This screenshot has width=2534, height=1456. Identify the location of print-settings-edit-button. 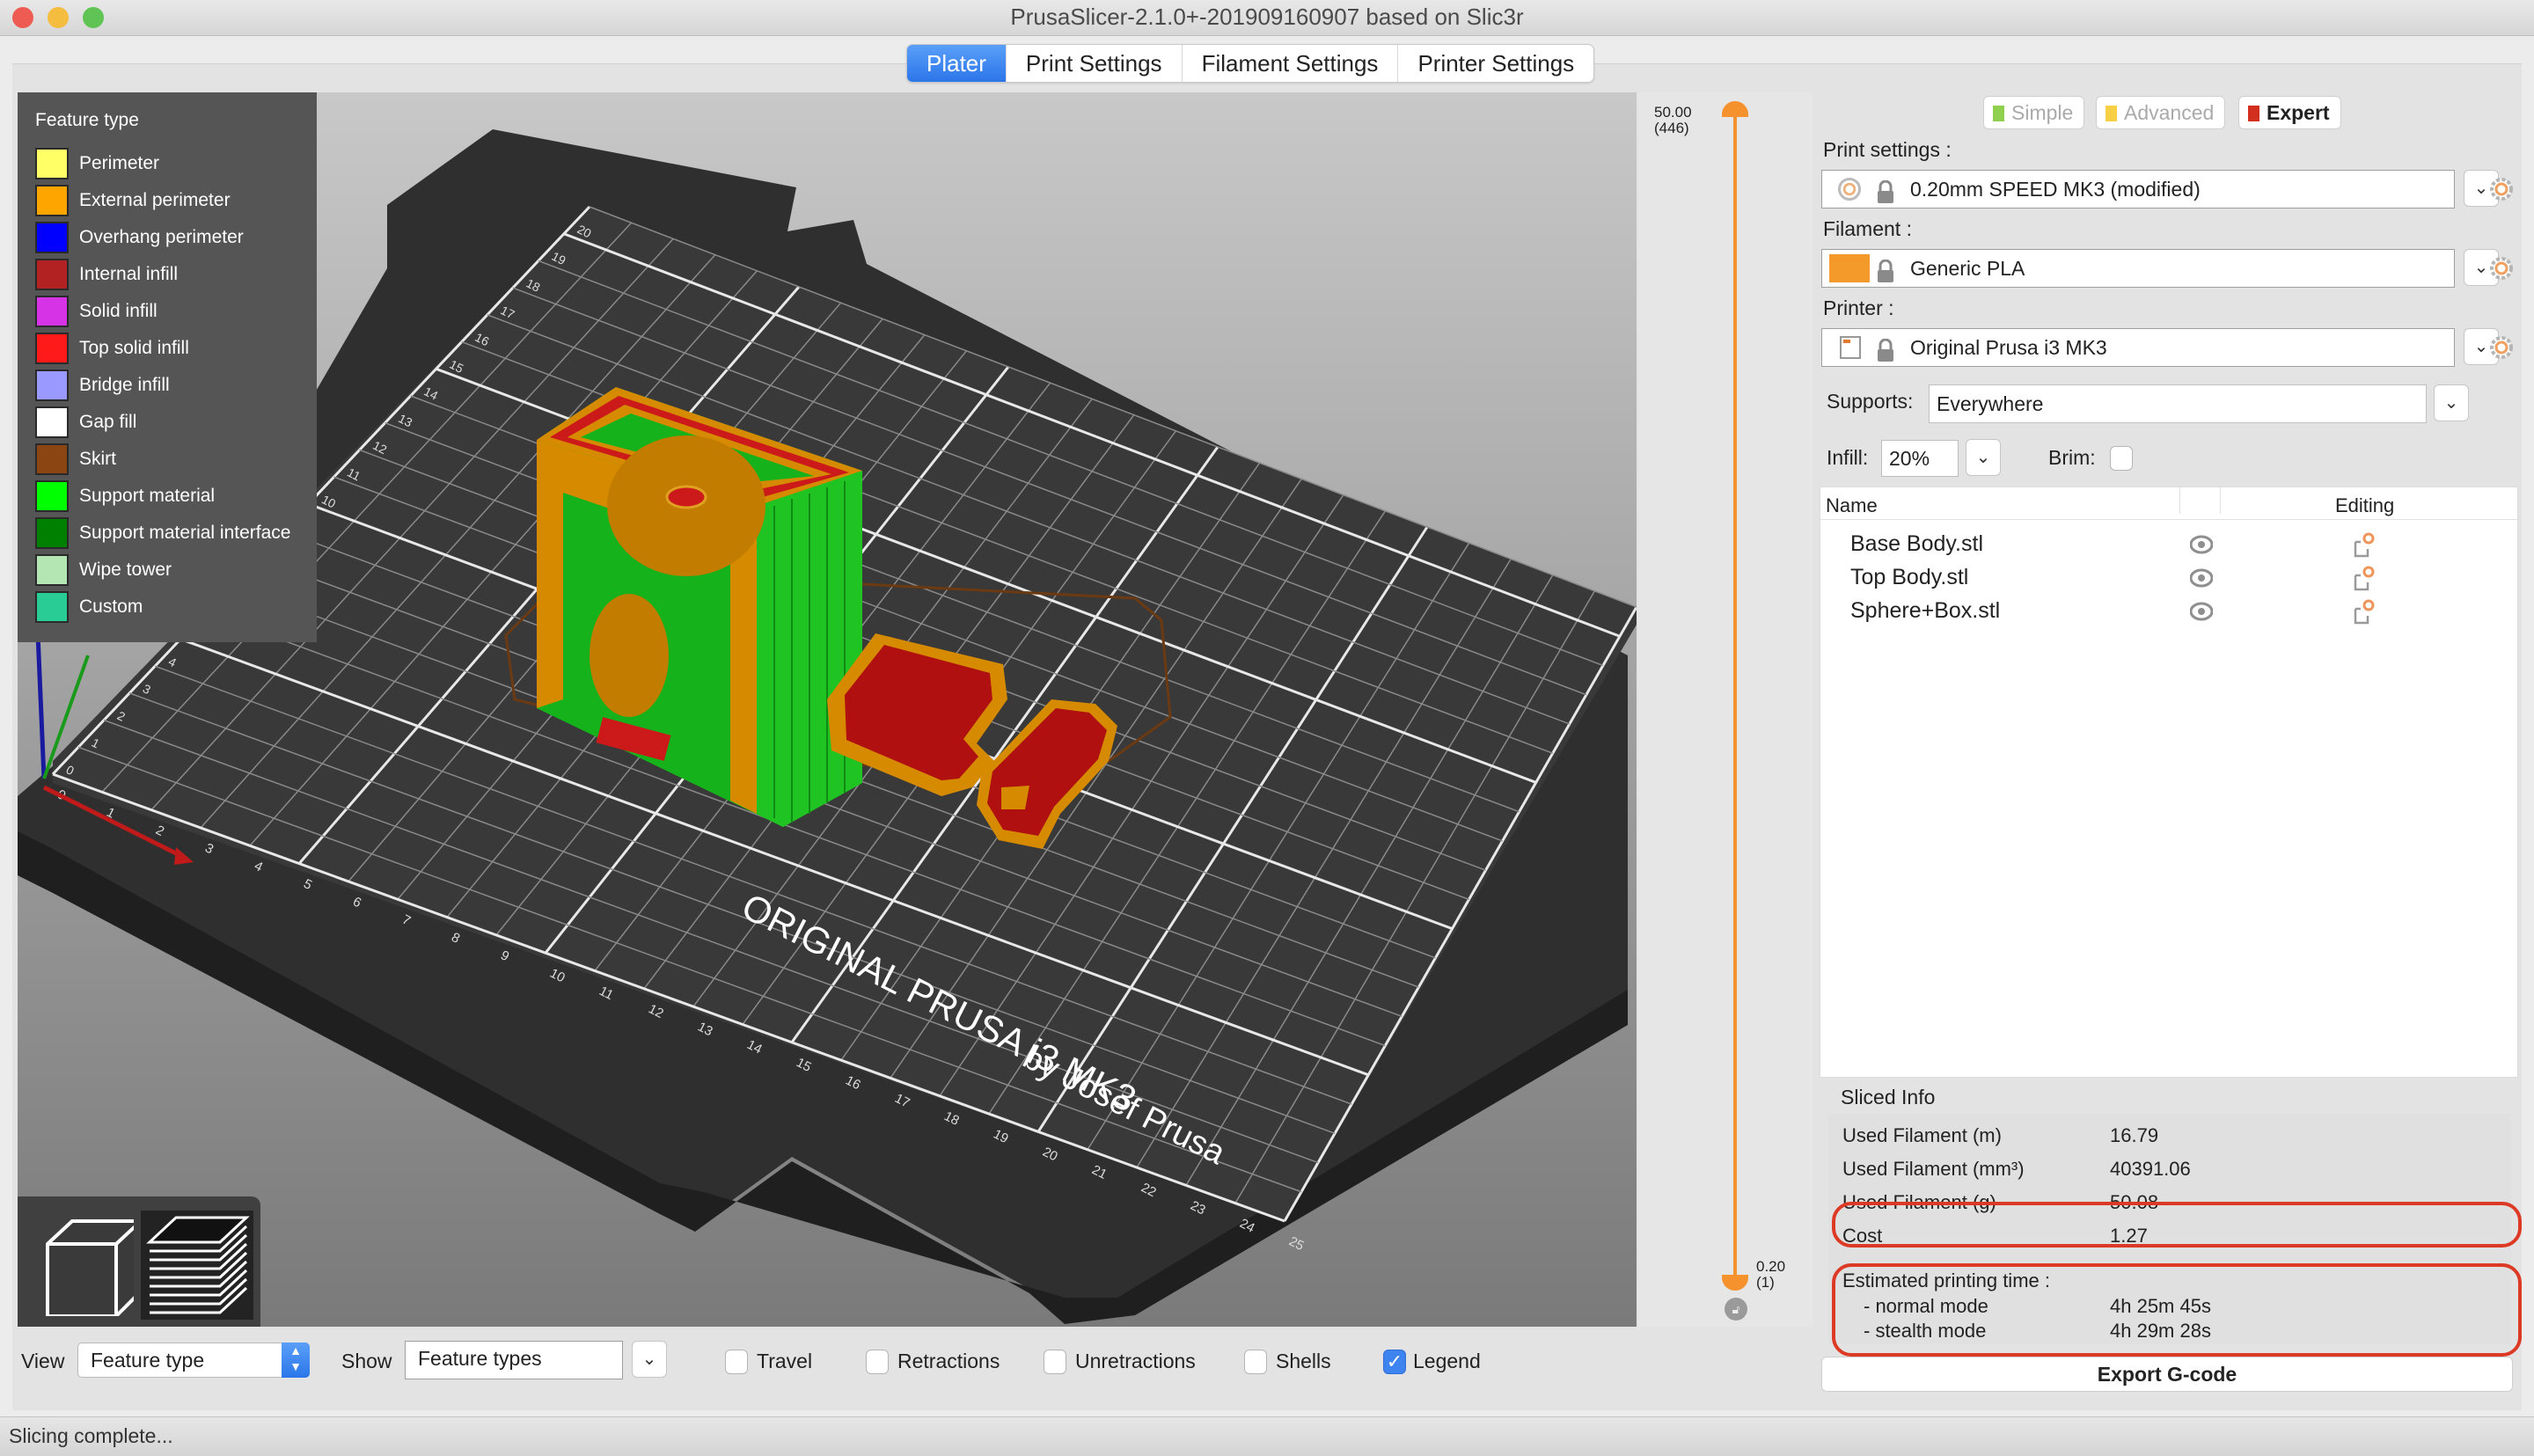
(2501, 189).